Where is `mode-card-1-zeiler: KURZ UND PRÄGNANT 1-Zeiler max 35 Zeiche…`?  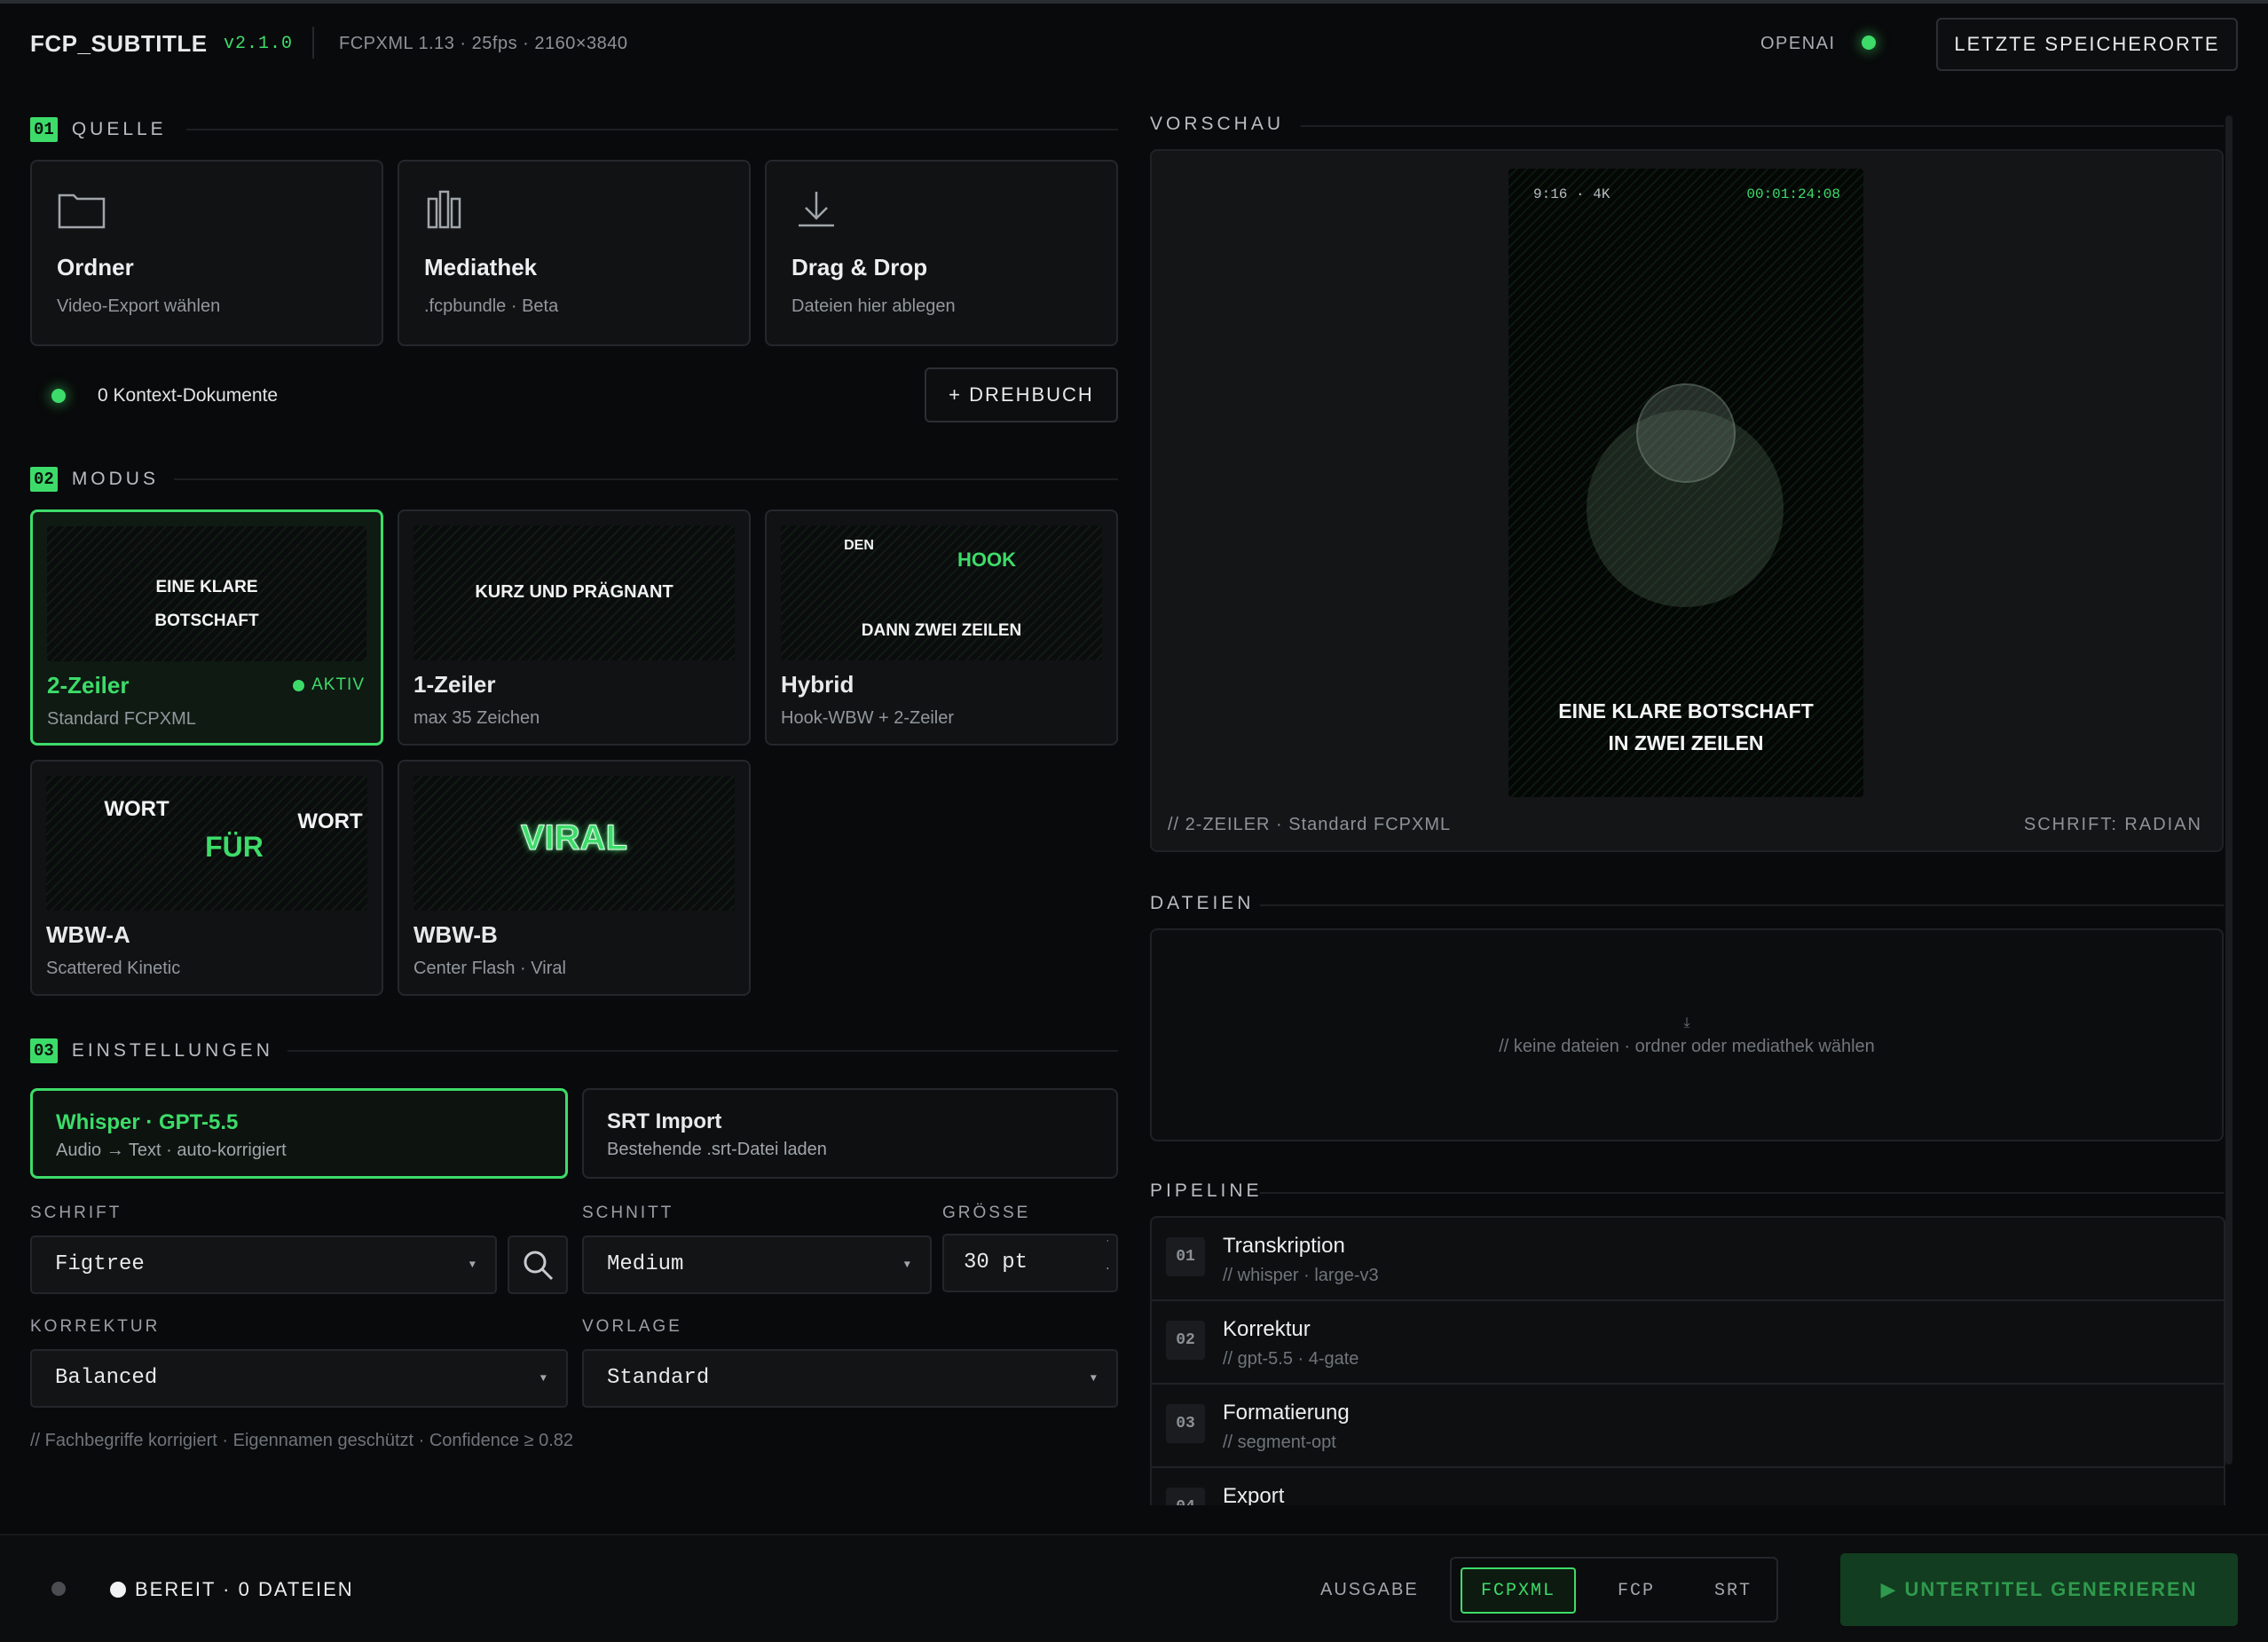
mode-card-1-zeiler: KURZ UND PRÄGNANT 1-Zeiler max 35 Zeiche… is located at coordinates (574, 627).